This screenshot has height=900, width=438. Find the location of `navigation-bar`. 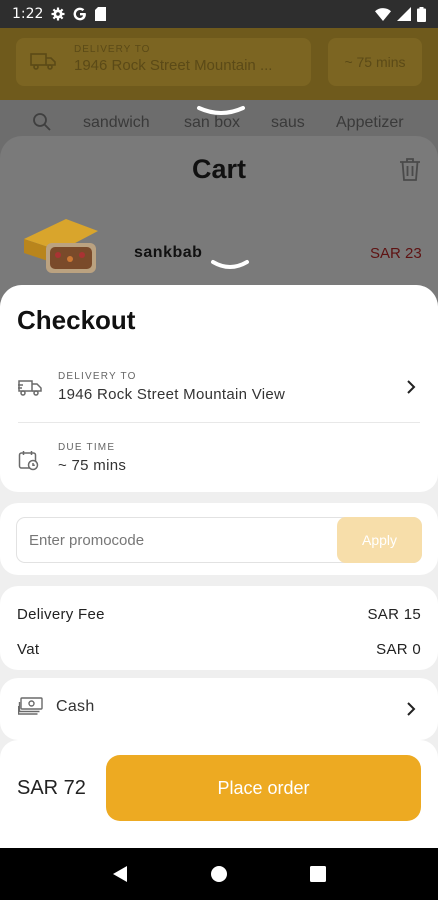

navigation-bar is located at coordinates (219, 874).